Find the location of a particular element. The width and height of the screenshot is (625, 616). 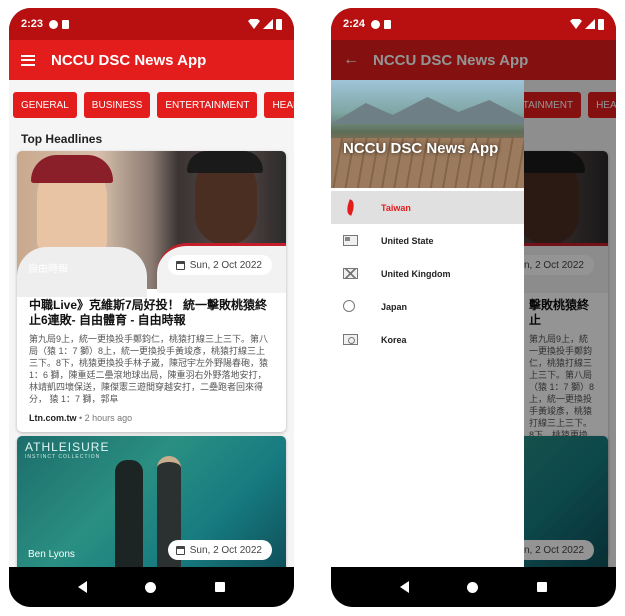

korea-flag-icon is located at coordinates (350, 339).